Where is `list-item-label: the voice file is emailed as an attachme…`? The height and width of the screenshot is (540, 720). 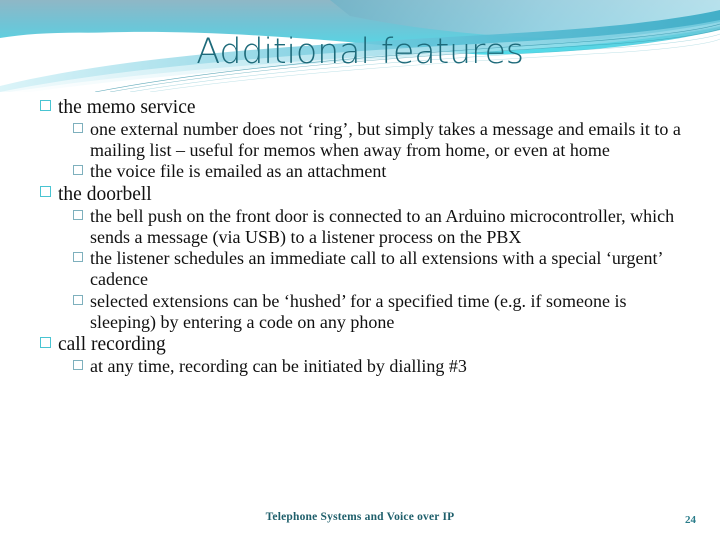
list-item-label: the voice file is emailed as an attachme… is located at coordinates (238, 171).